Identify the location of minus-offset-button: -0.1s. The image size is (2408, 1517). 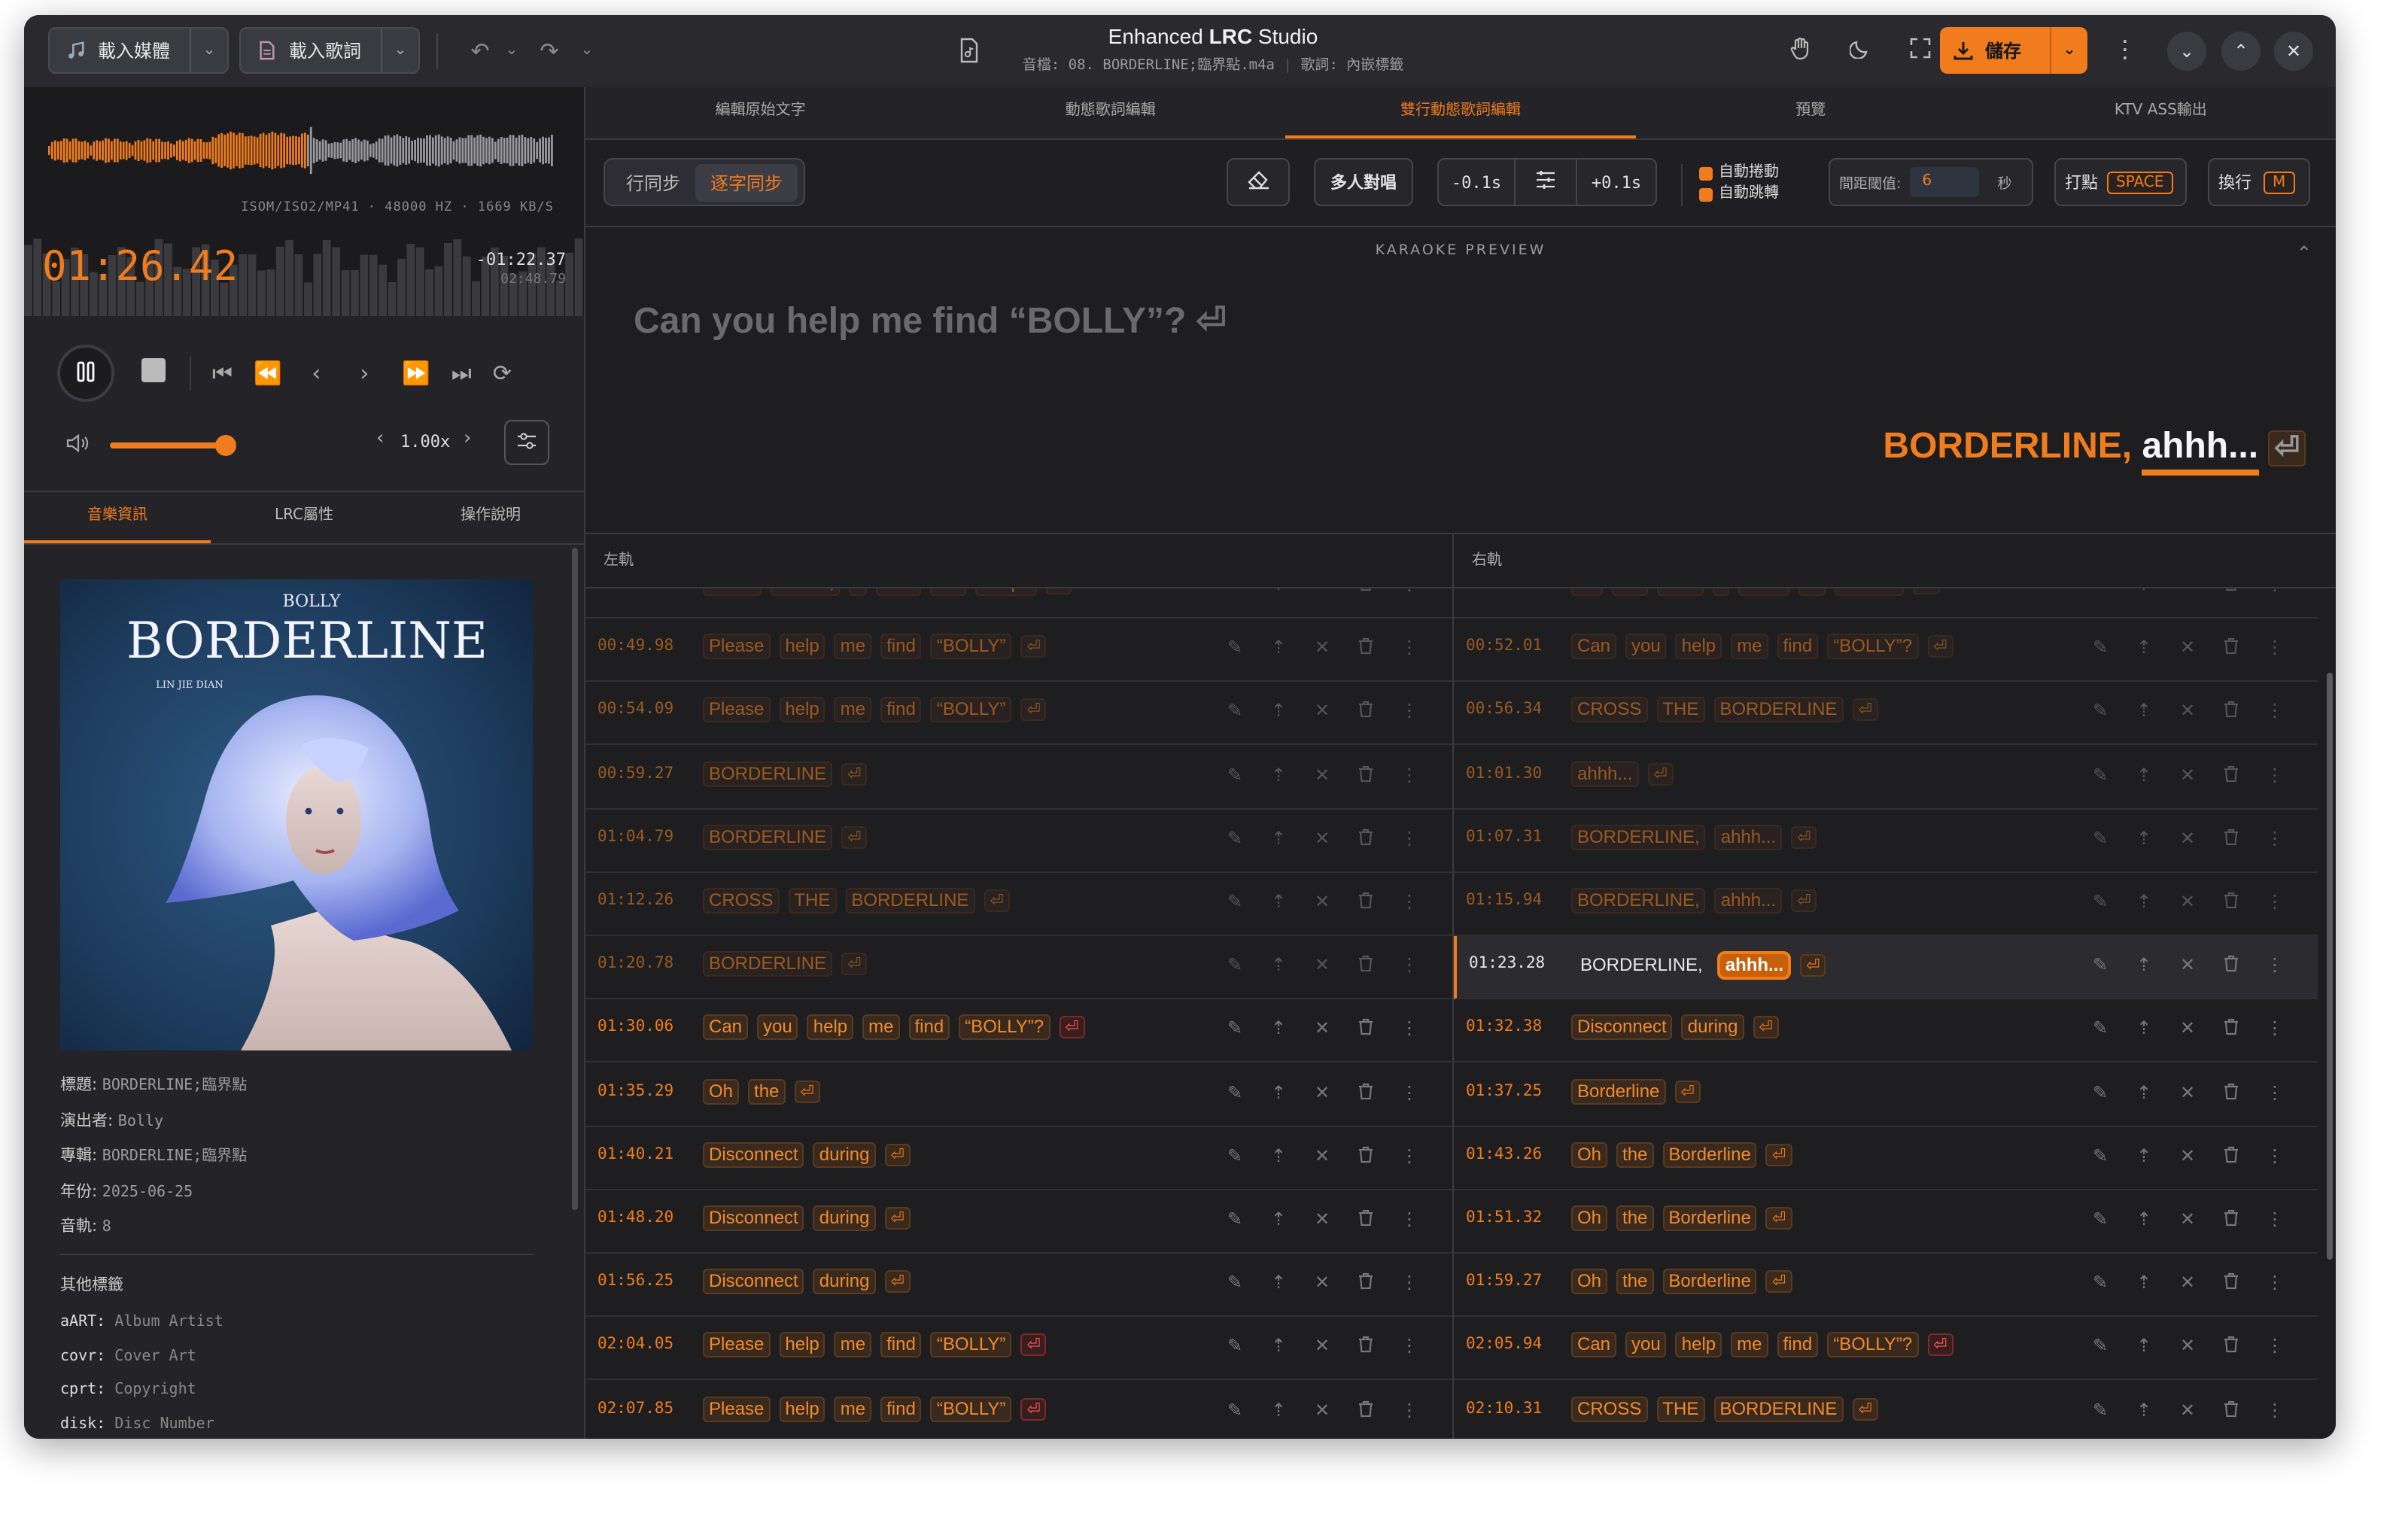
(1476, 182).